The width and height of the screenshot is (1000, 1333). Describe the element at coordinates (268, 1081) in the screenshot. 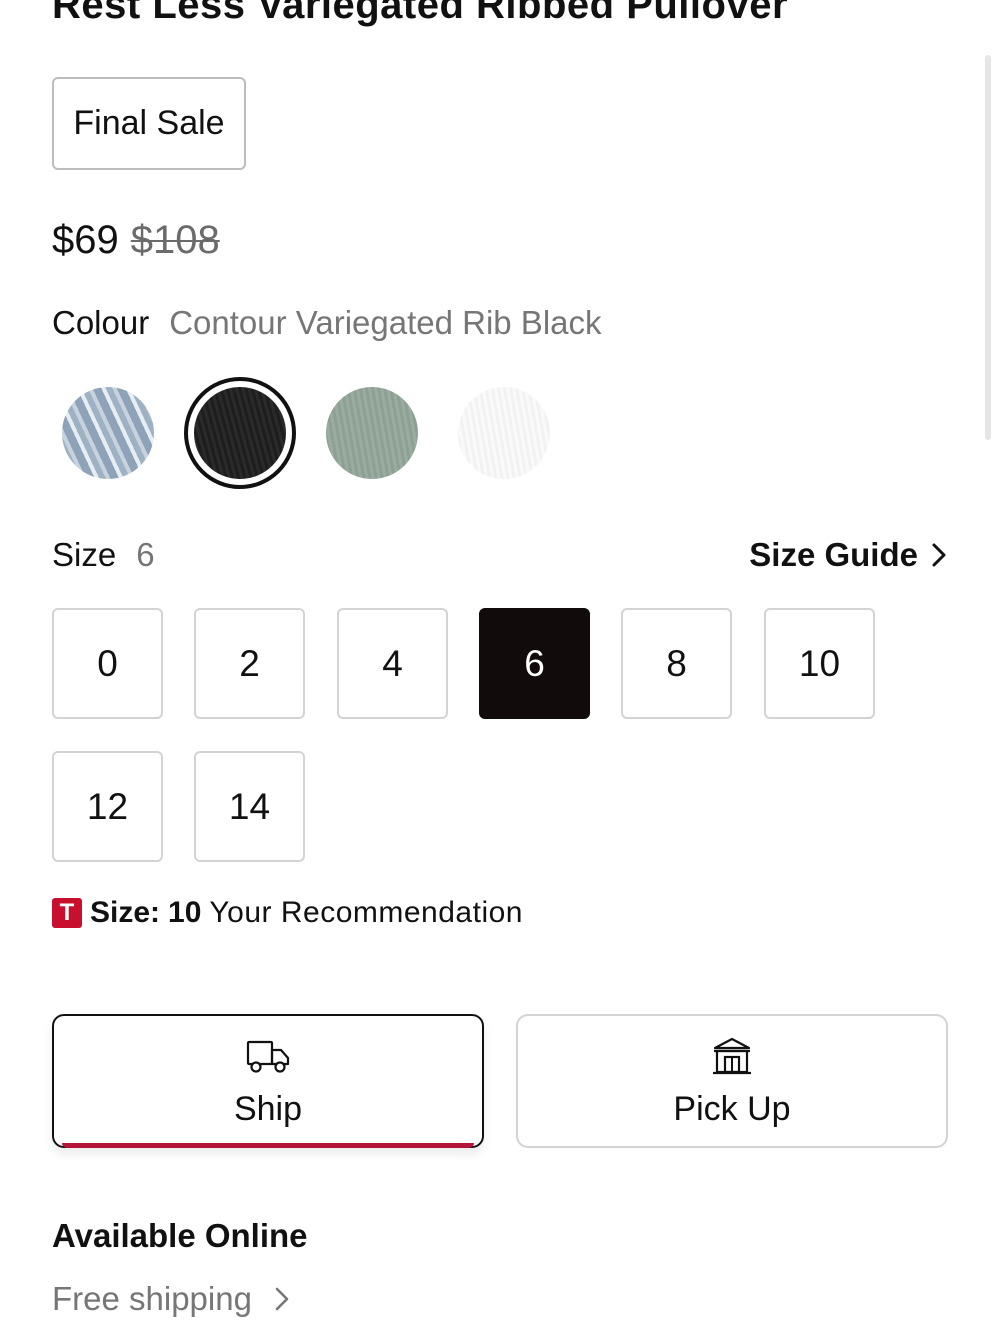

I see `ship-option-button: Ship` at that location.